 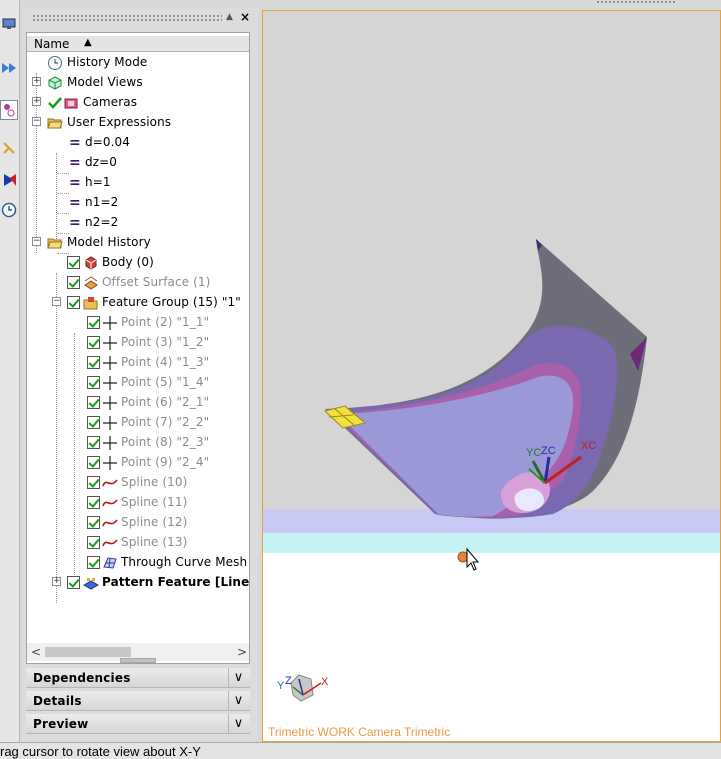 What do you see at coordinates (138, 443) in the screenshot?
I see `tree-item-point: Point (8) "2_3"` at bounding box center [138, 443].